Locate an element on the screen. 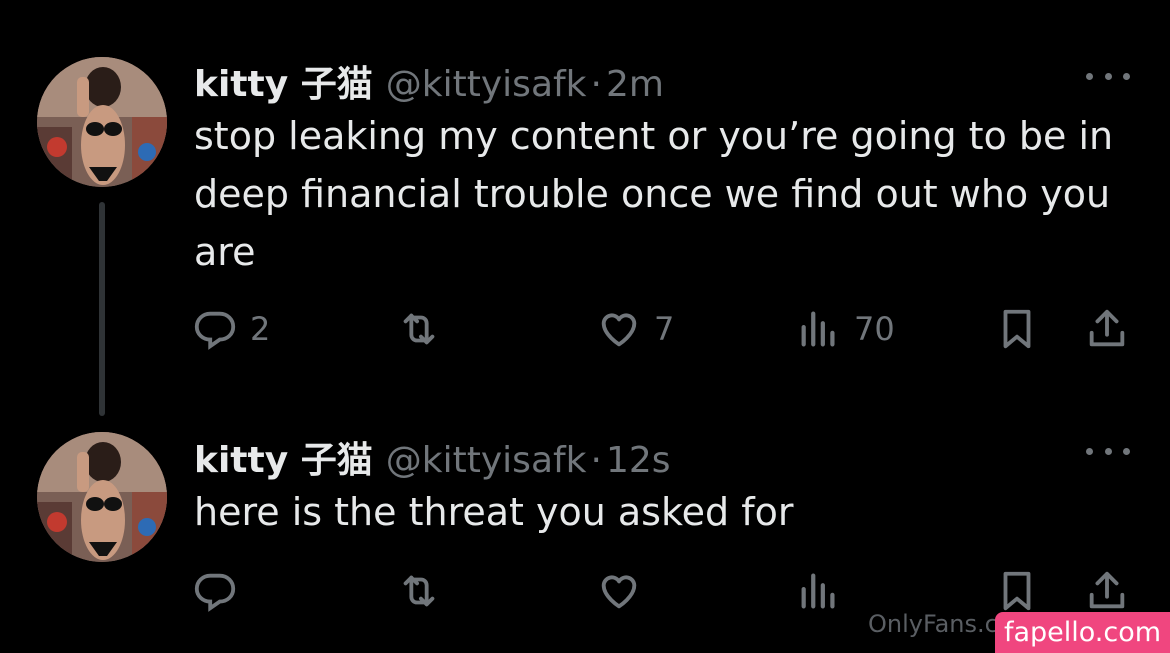 The width and height of the screenshot is (1170, 653). reply-button is located at coordinates (215, 591).